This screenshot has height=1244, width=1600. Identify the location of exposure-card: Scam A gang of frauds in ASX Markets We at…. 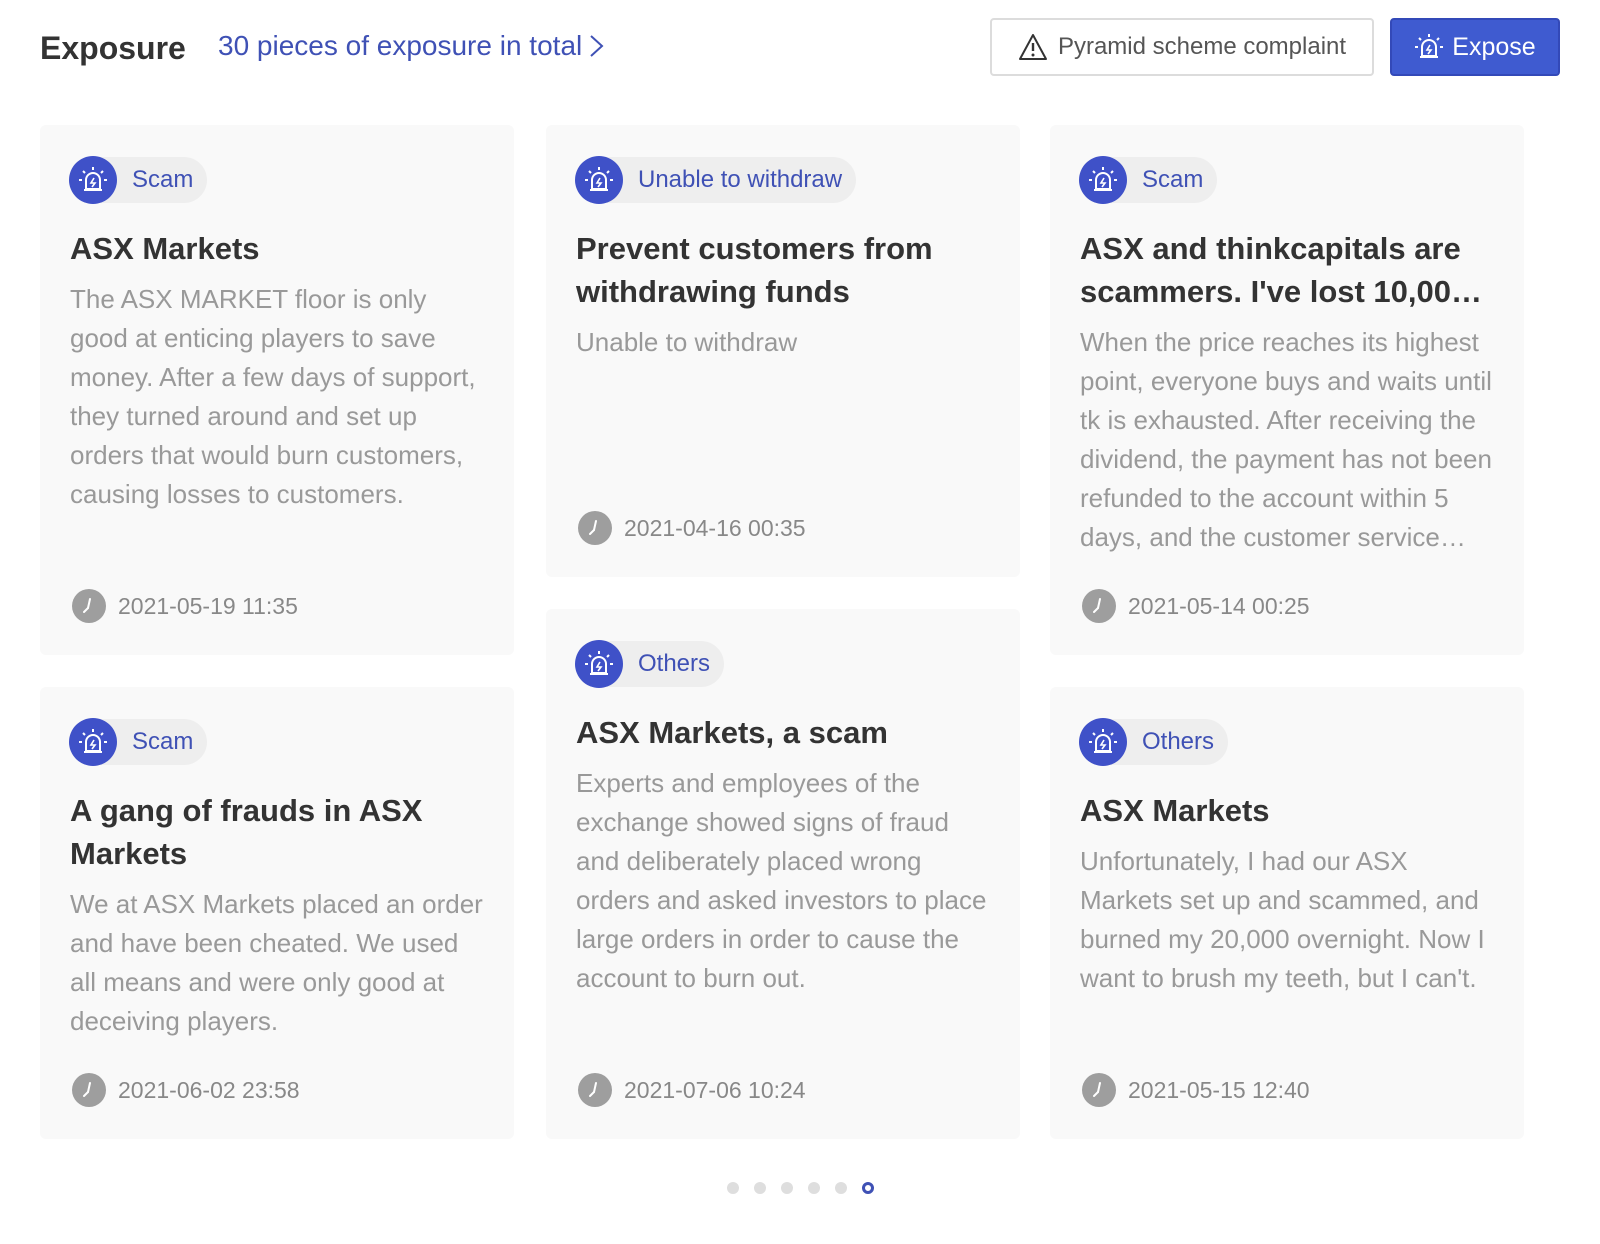
(277, 913).